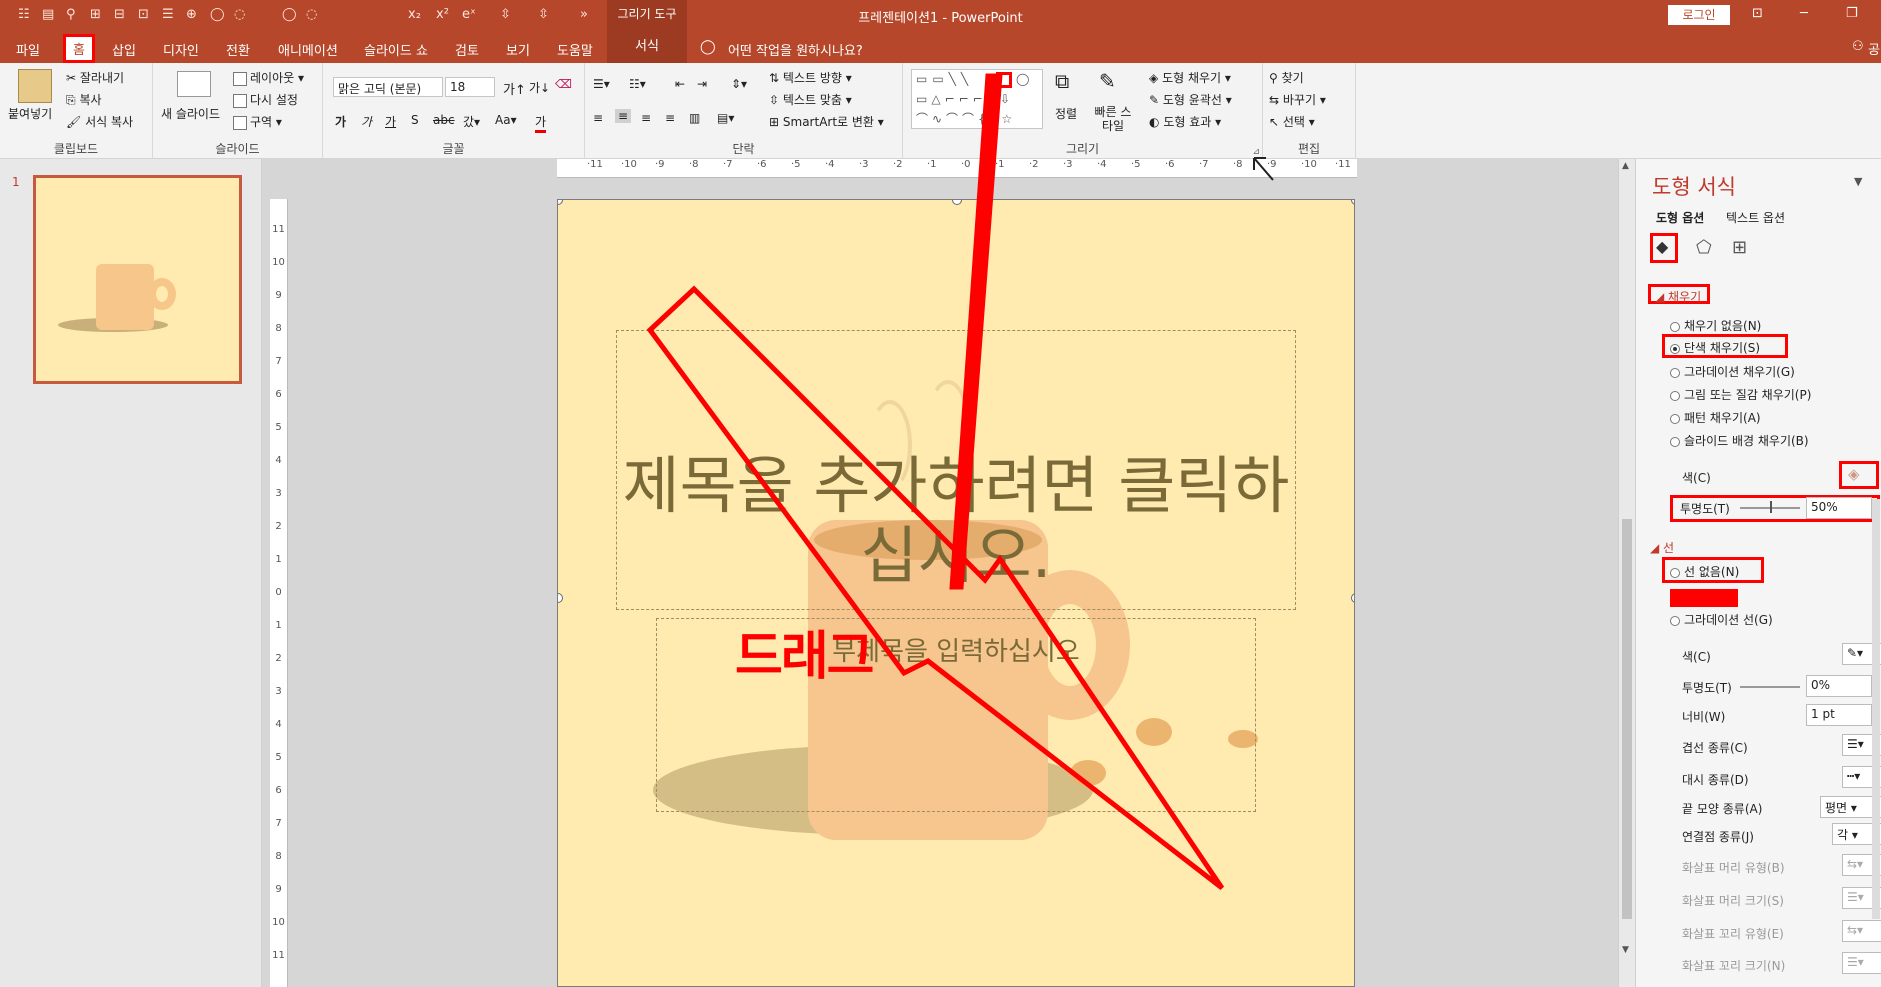  Describe the element at coordinates (506, 120) in the screenshot. I see `change-case-icon: Aa▾` at that location.